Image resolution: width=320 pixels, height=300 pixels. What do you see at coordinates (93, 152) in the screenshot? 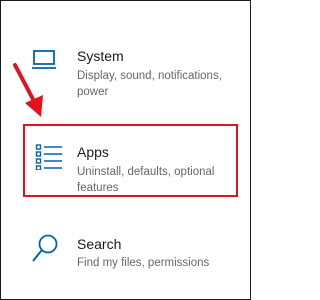
I see `settings-item-title: Apps` at bounding box center [93, 152].